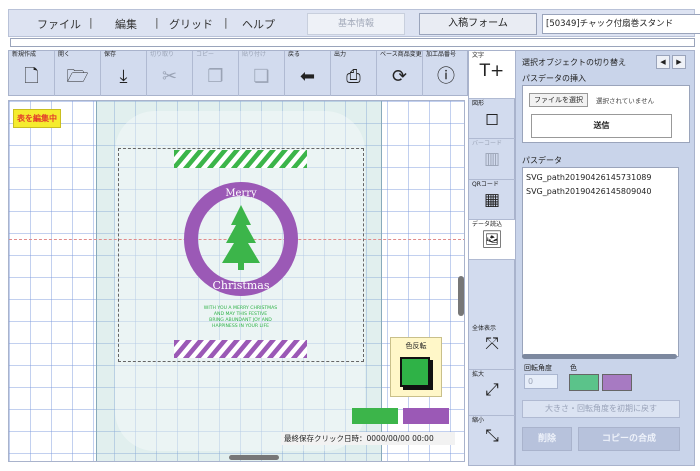 The image size is (700, 471). What do you see at coordinates (679, 62) in the screenshot?
I see `next-object-button: ▶` at bounding box center [679, 62].